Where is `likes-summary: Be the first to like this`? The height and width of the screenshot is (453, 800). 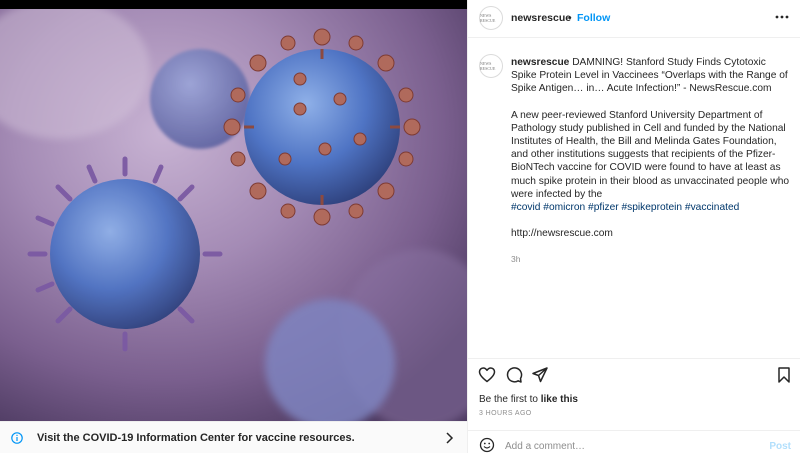
likes-summary: Be the first to like this is located at coordinates (528, 399).